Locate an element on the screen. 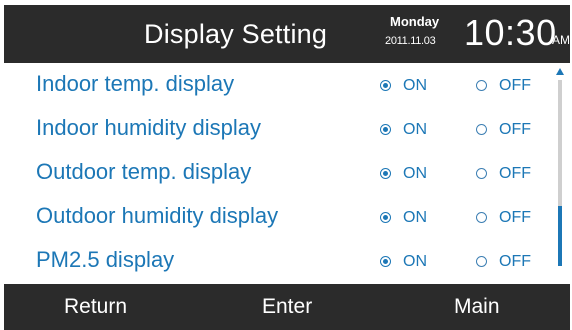 The width and height of the screenshot is (572, 330). weekday-label: Monday is located at coordinates (415, 21).